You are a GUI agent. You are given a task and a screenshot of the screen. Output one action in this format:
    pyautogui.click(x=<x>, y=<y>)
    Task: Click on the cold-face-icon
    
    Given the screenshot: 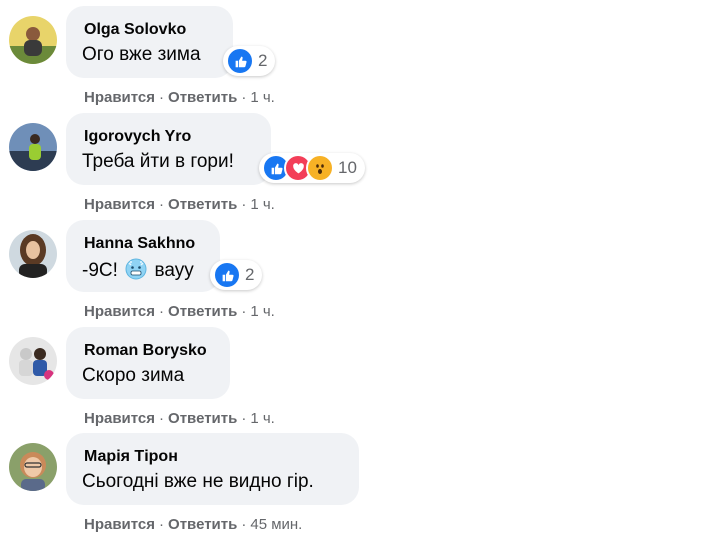 What is the action you would take?
    pyautogui.click(x=136, y=272)
    